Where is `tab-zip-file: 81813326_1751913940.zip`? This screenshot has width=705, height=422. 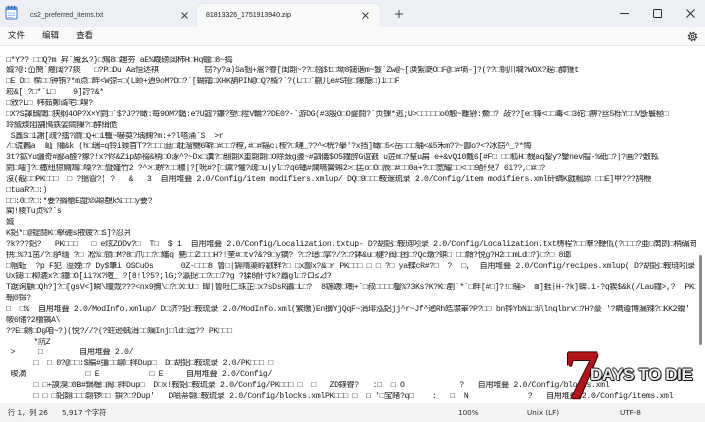 tab-zip-file: 81813326_1751913940.zip is located at coordinates (288, 15).